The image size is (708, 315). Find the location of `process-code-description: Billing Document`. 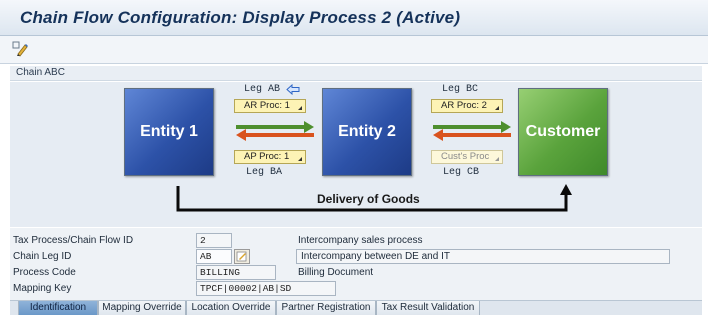

process-code-description: Billing Document is located at coordinates (336, 272).